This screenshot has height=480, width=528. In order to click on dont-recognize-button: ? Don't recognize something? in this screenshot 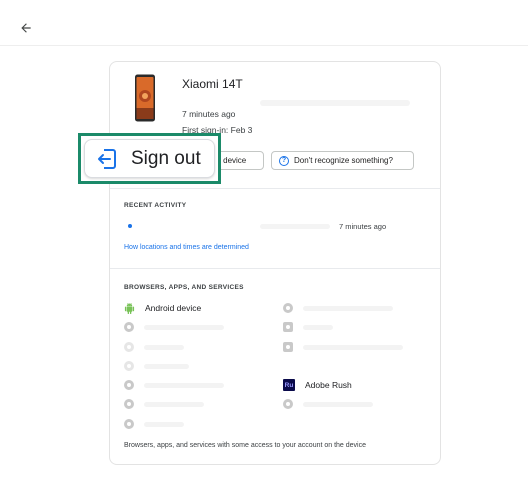, I will do `click(342, 160)`.